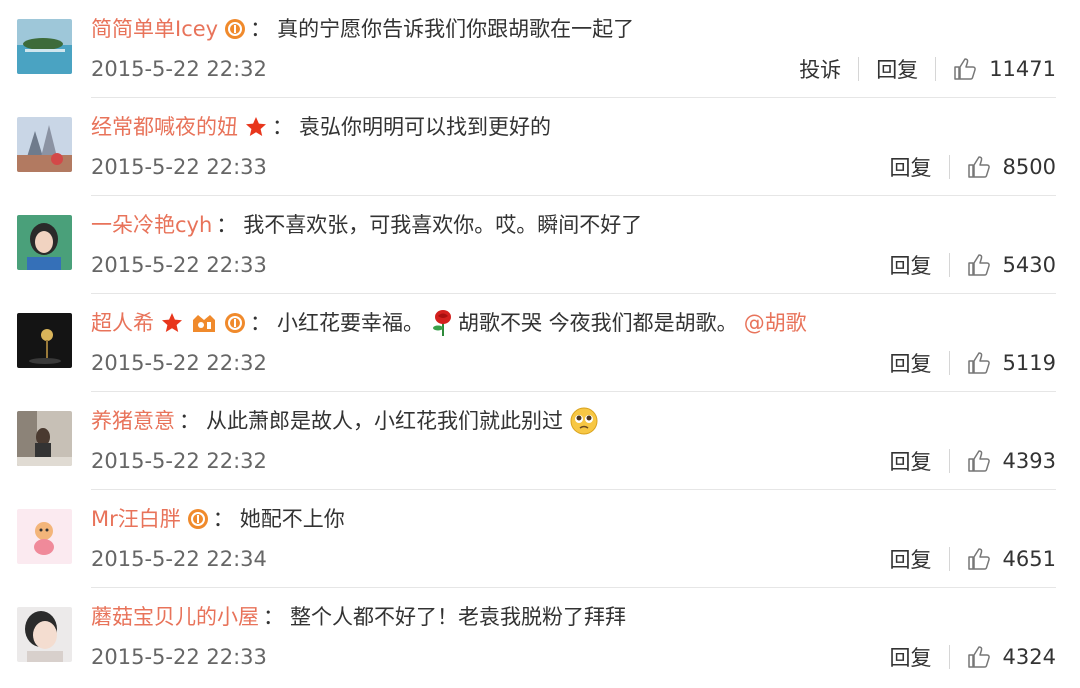  Describe the element at coordinates (1029, 363) in the screenshot. I see `like-count: 5119` at that location.